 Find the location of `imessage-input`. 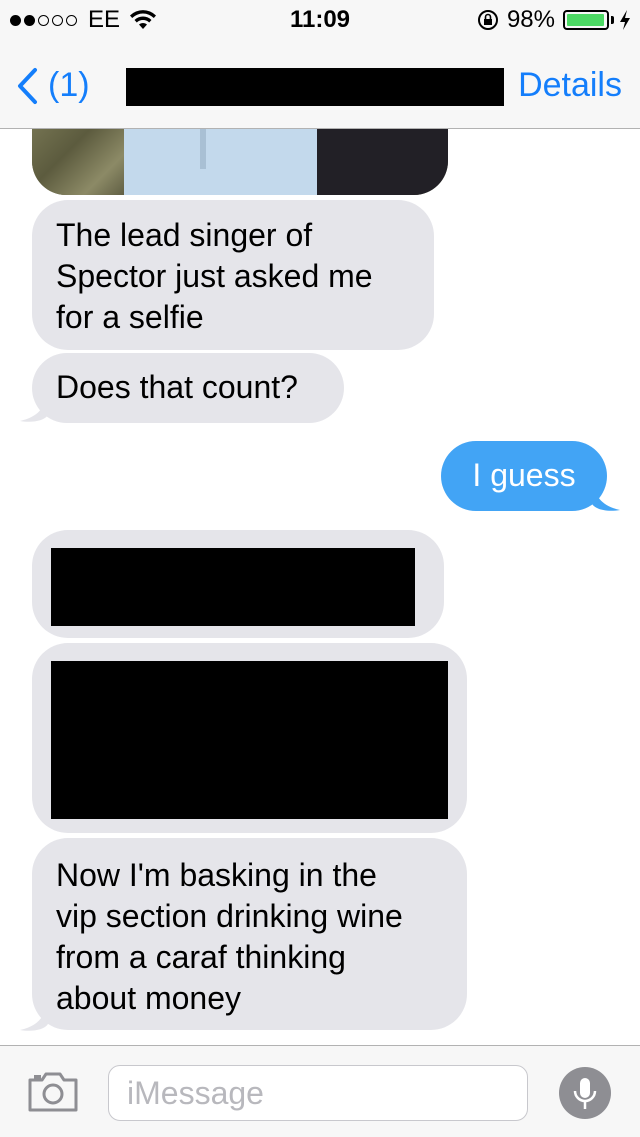

imessage-input is located at coordinates (318, 1093).